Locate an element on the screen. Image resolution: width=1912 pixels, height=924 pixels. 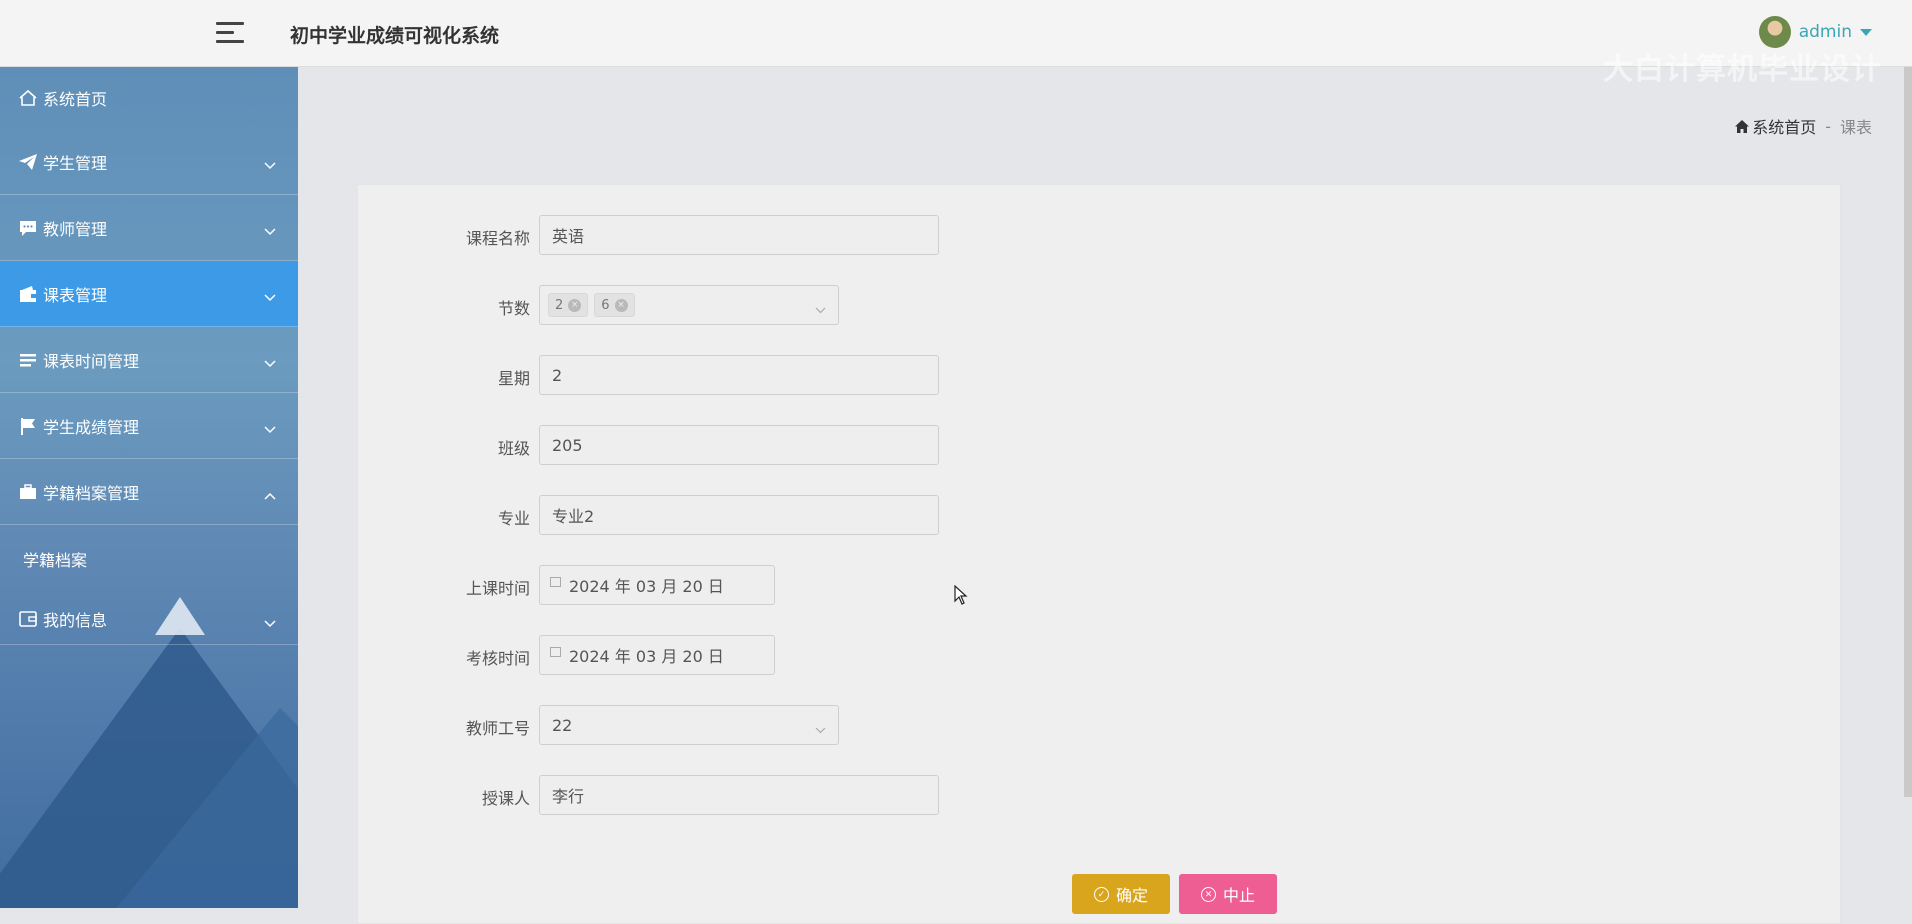
session-tag: 6 × is located at coordinates (614, 305).